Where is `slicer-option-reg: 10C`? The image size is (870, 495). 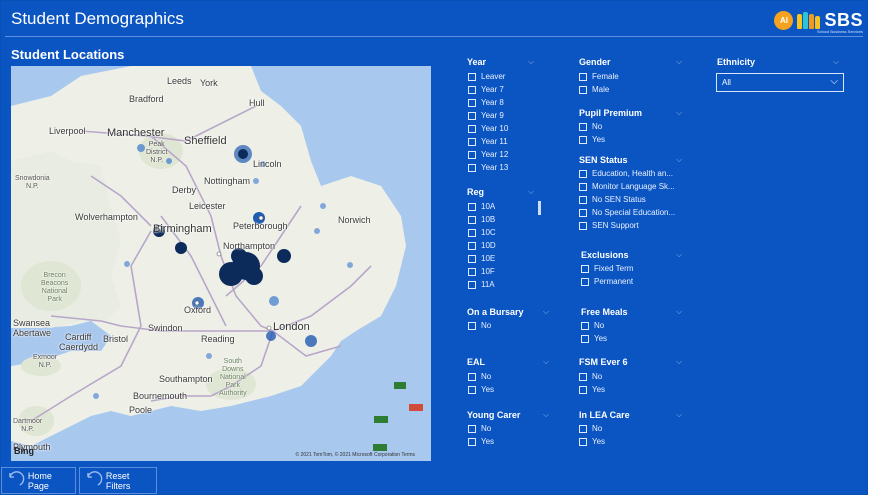 slicer-option-reg: 10C is located at coordinates (482, 232).